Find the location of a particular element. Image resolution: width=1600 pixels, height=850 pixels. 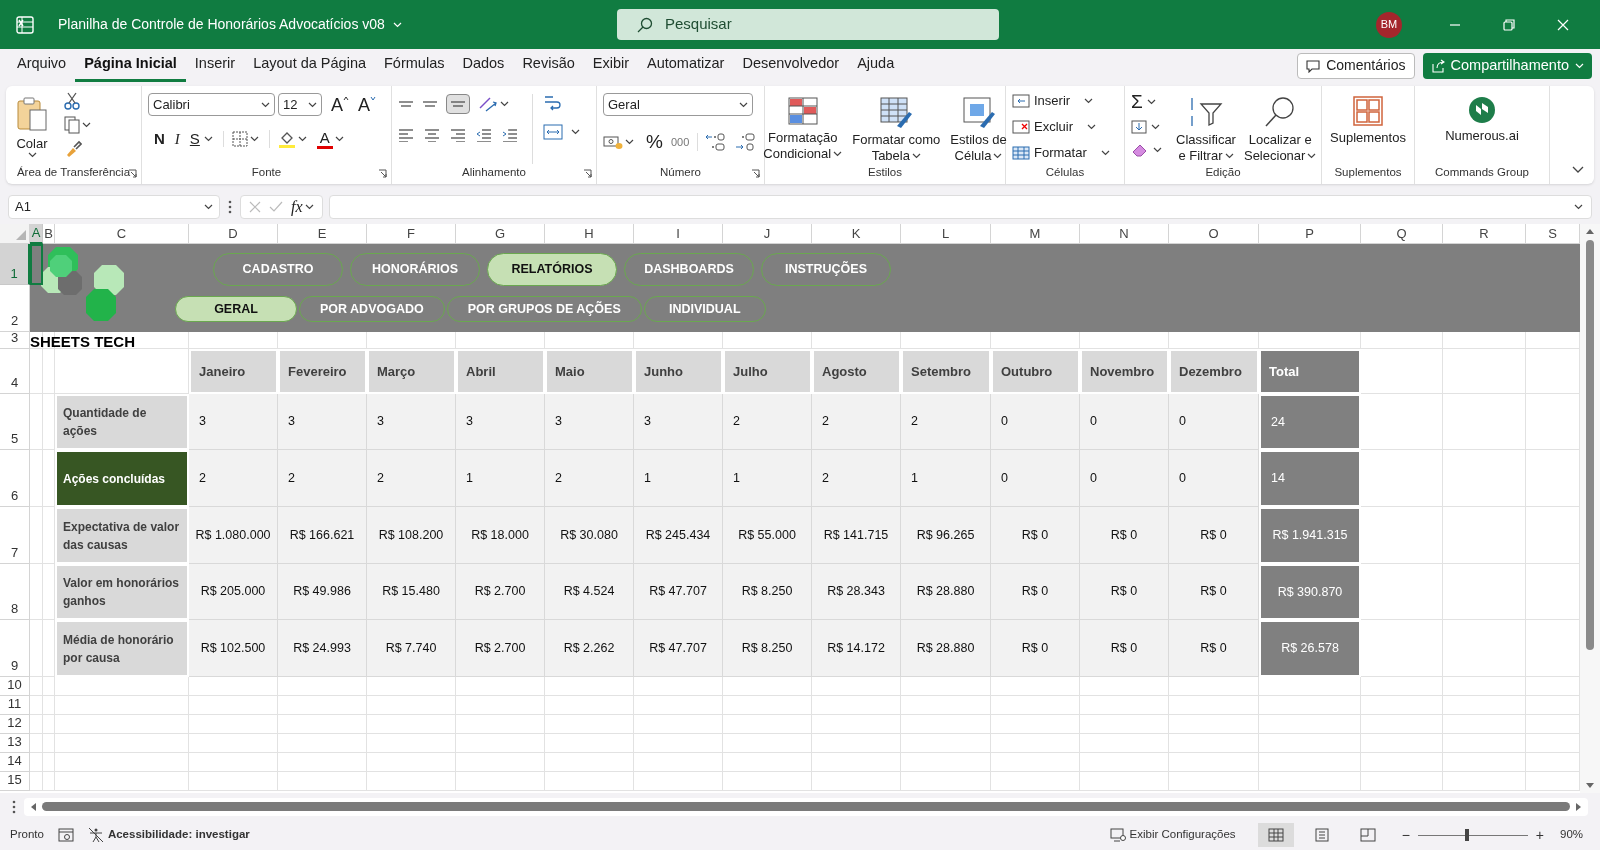

bold-button: N is located at coordinates (159, 139).